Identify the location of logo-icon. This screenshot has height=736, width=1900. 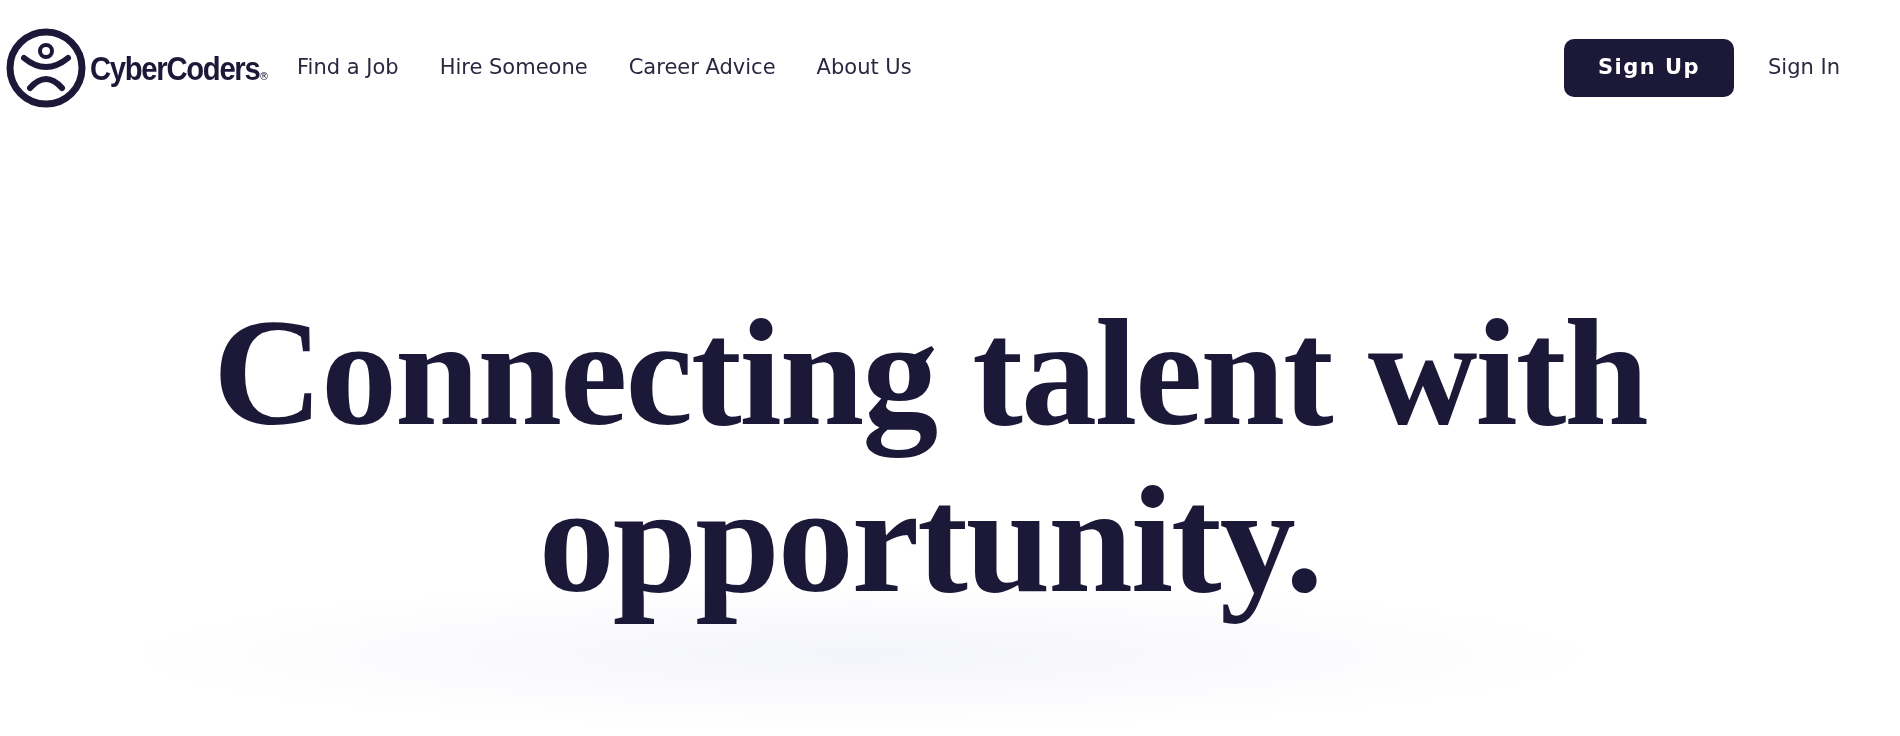
(46, 68).